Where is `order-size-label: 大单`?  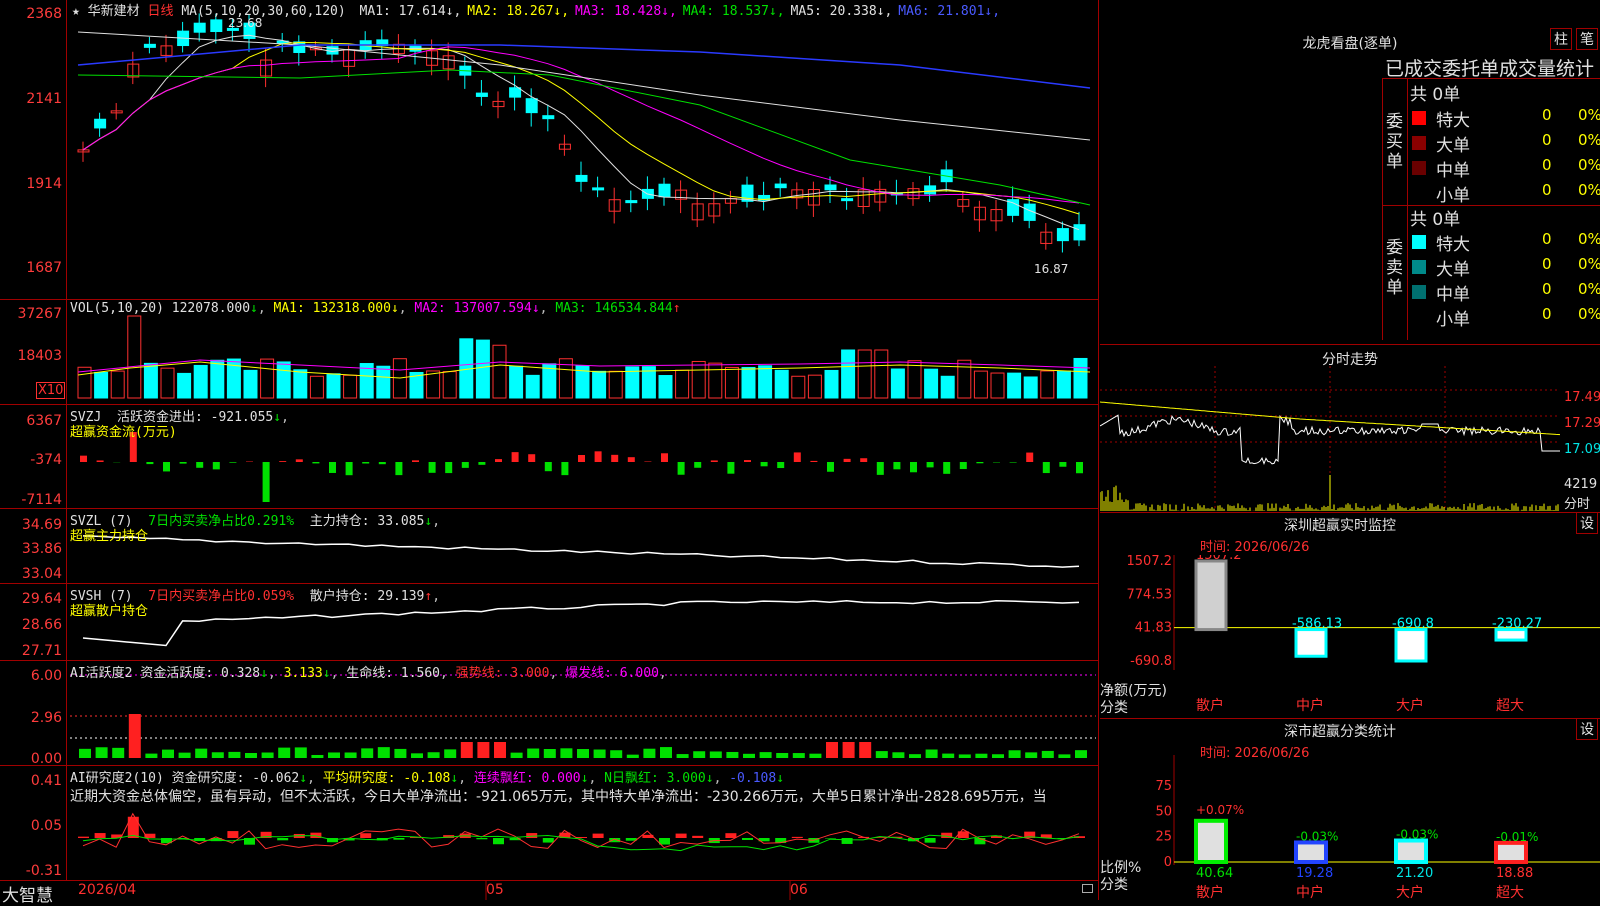 order-size-label: 大单 is located at coordinates (1453, 267).